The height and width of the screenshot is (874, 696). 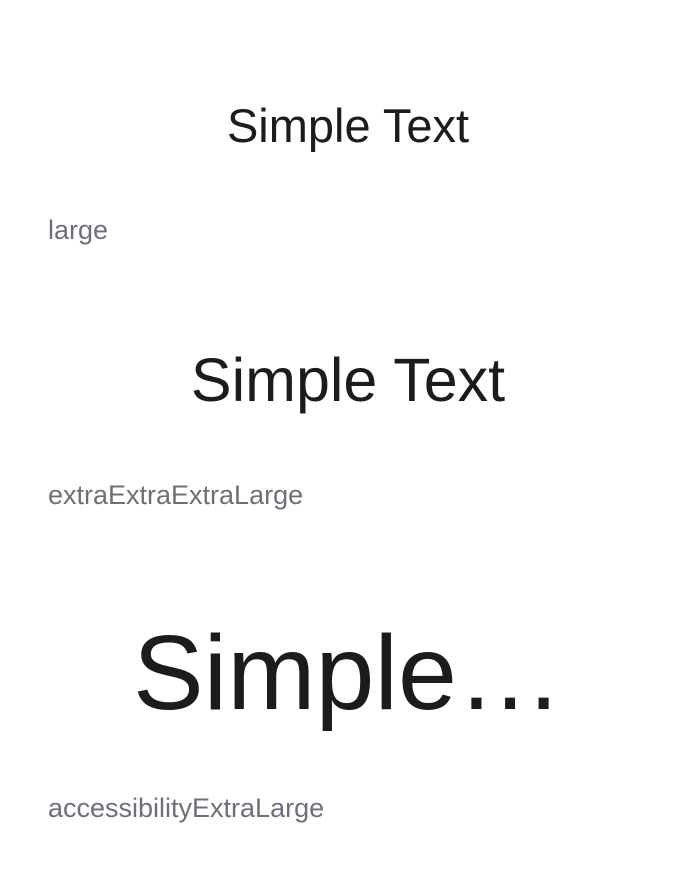 What do you see at coordinates (78, 230) in the screenshot?
I see `size-label-large: large` at bounding box center [78, 230].